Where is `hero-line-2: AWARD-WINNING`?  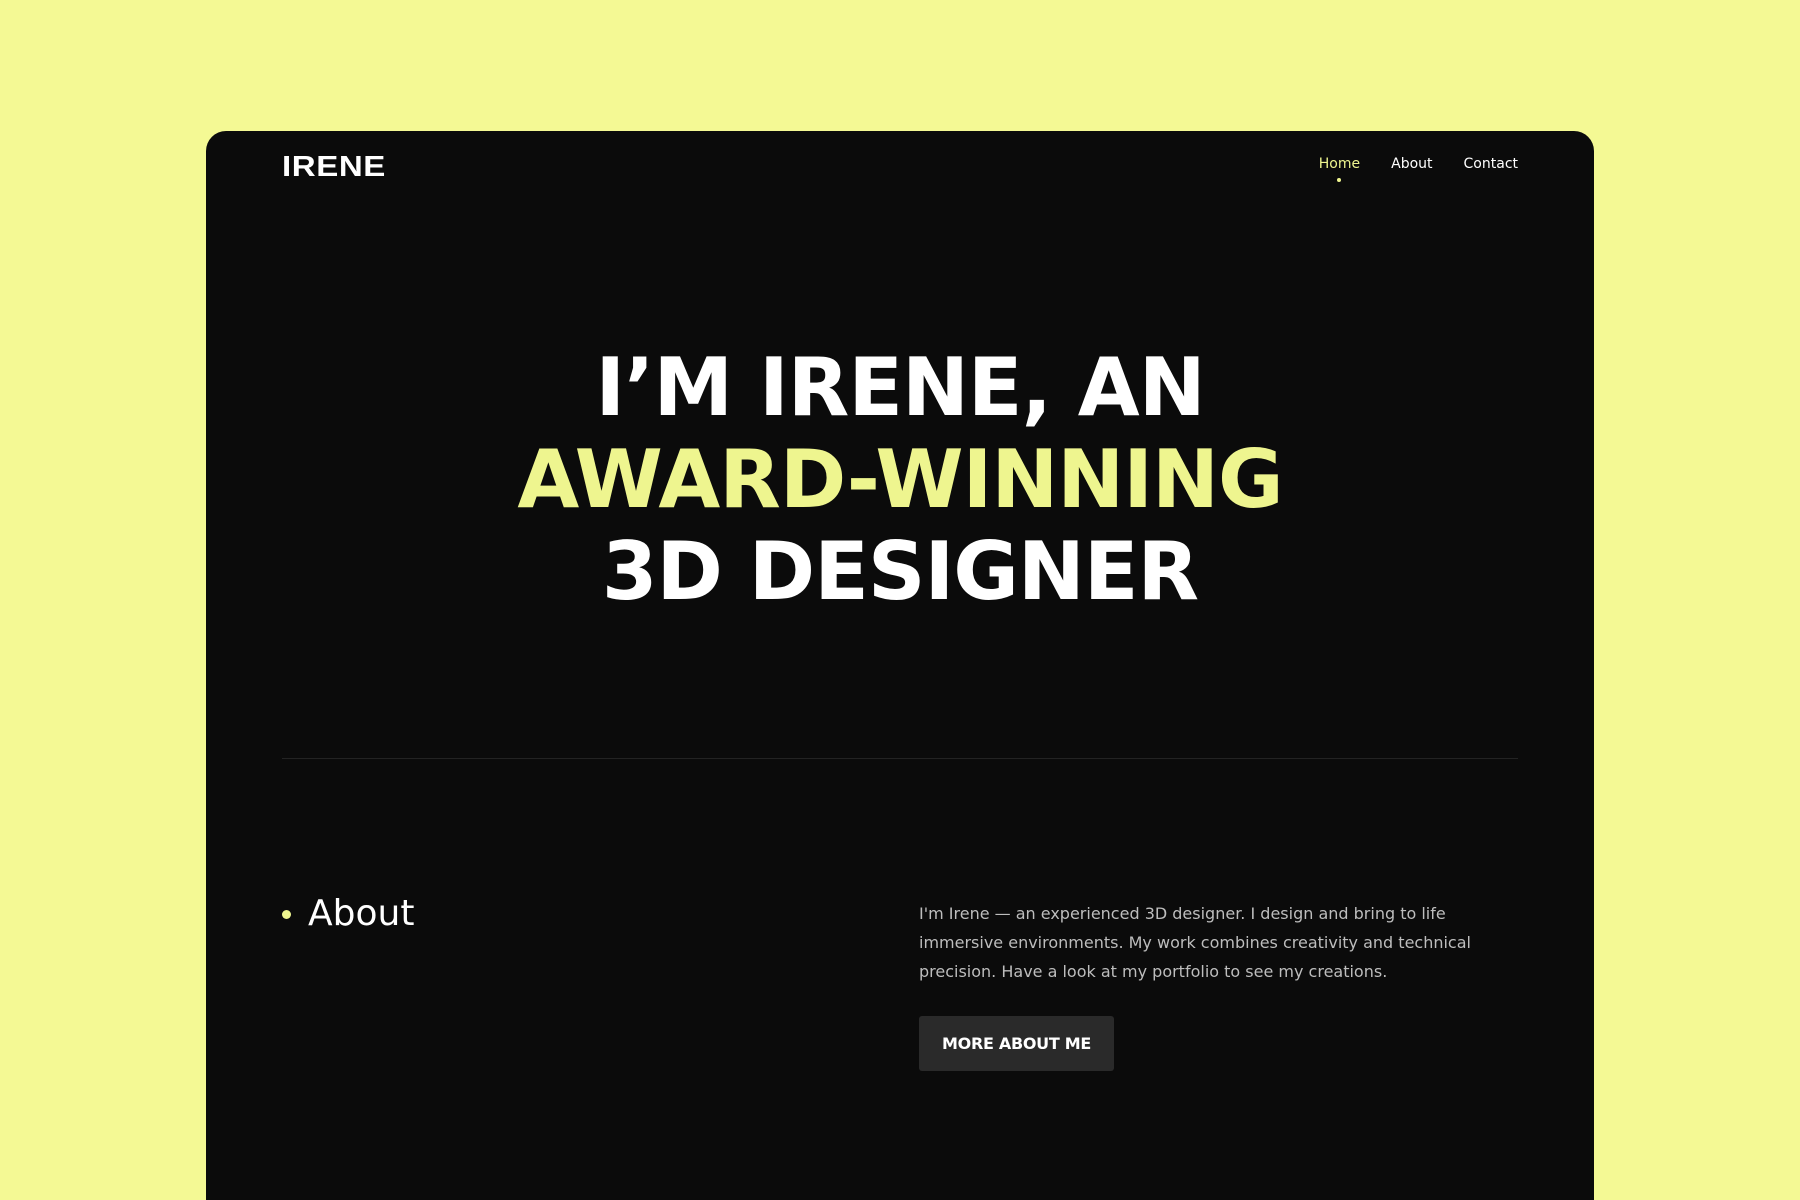 hero-line-2: AWARD-WINNING is located at coordinates (900, 479).